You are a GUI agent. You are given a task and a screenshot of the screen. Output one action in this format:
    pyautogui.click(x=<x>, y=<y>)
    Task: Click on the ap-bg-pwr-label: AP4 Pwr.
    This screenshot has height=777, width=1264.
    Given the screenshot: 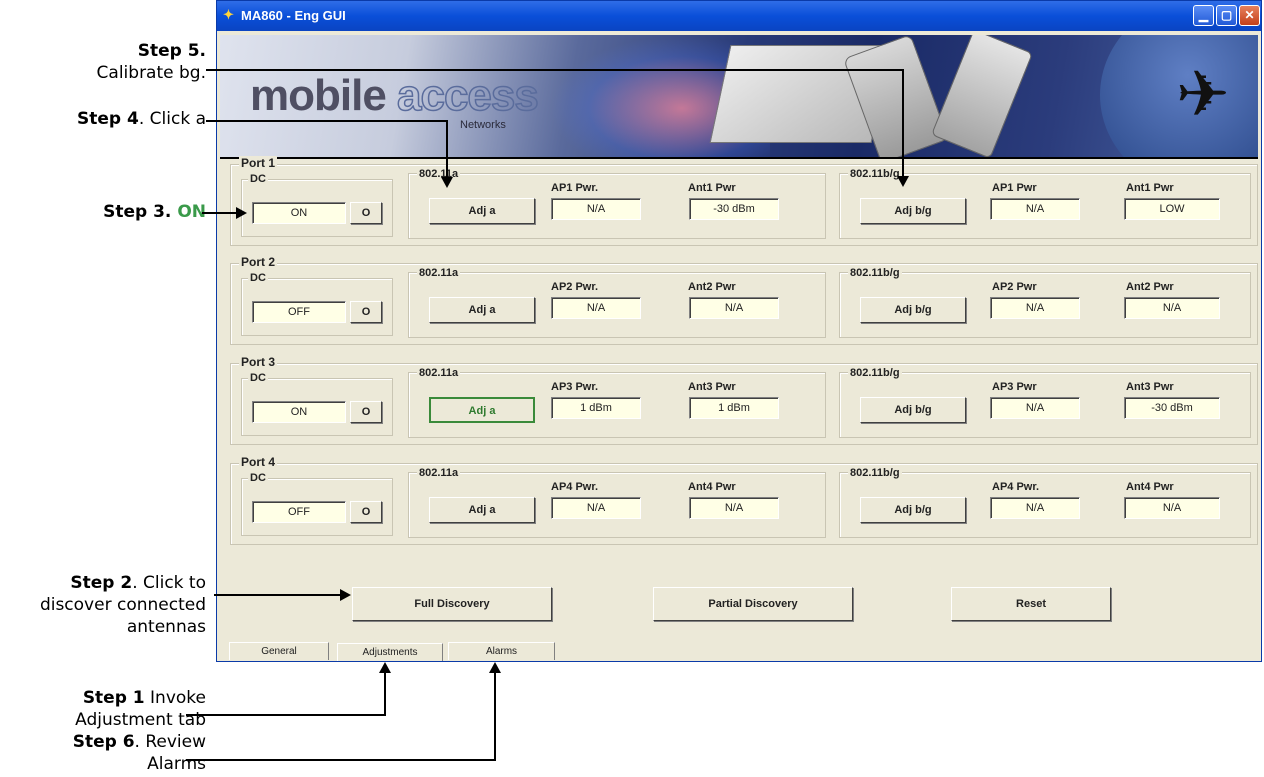 What is the action you would take?
    pyautogui.click(x=1016, y=487)
    